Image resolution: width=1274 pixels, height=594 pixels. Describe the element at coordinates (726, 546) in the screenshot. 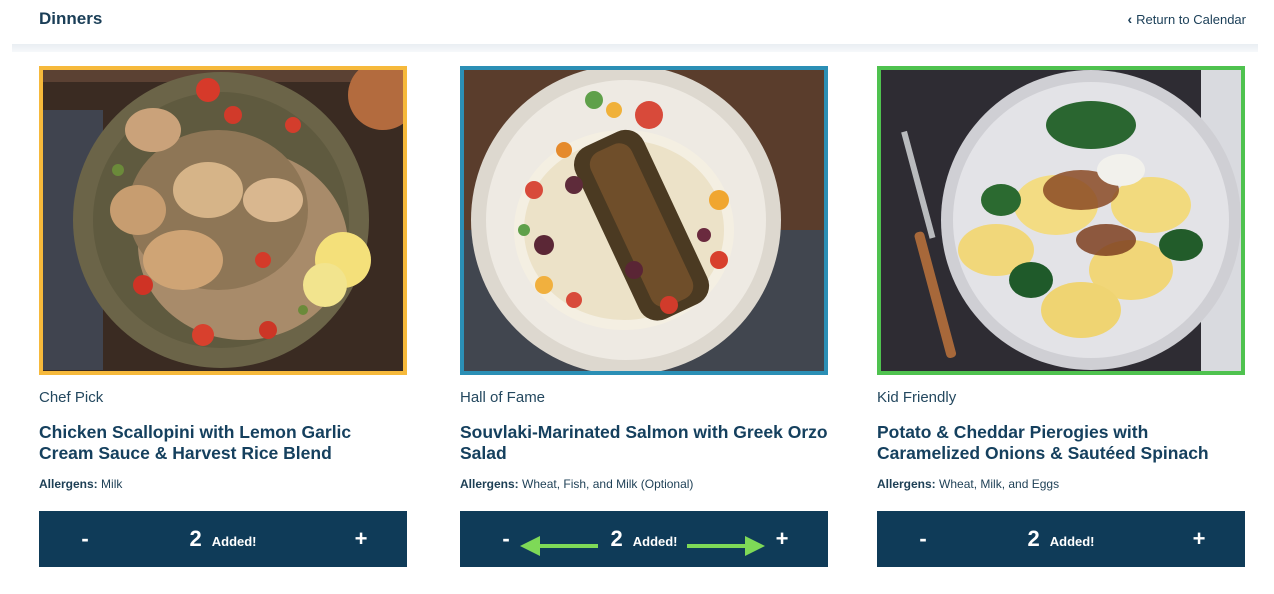

I see `arrow-right-icon` at that location.